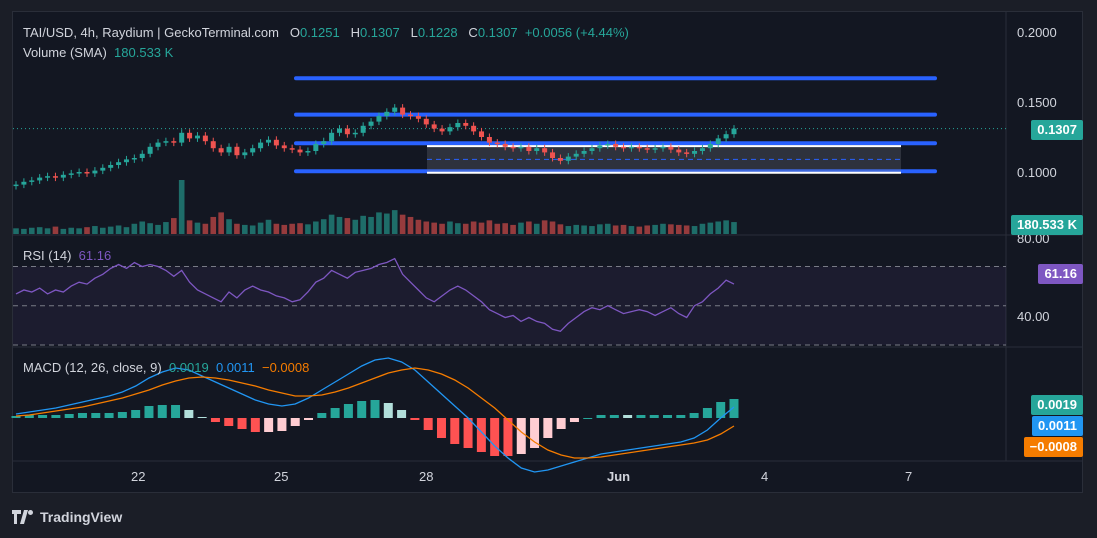 Image resolution: width=1097 pixels, height=538 pixels. Describe the element at coordinates (576, 32) in the screenshot. I see `change-value: +0.0056 (+4.44%)` at that location.